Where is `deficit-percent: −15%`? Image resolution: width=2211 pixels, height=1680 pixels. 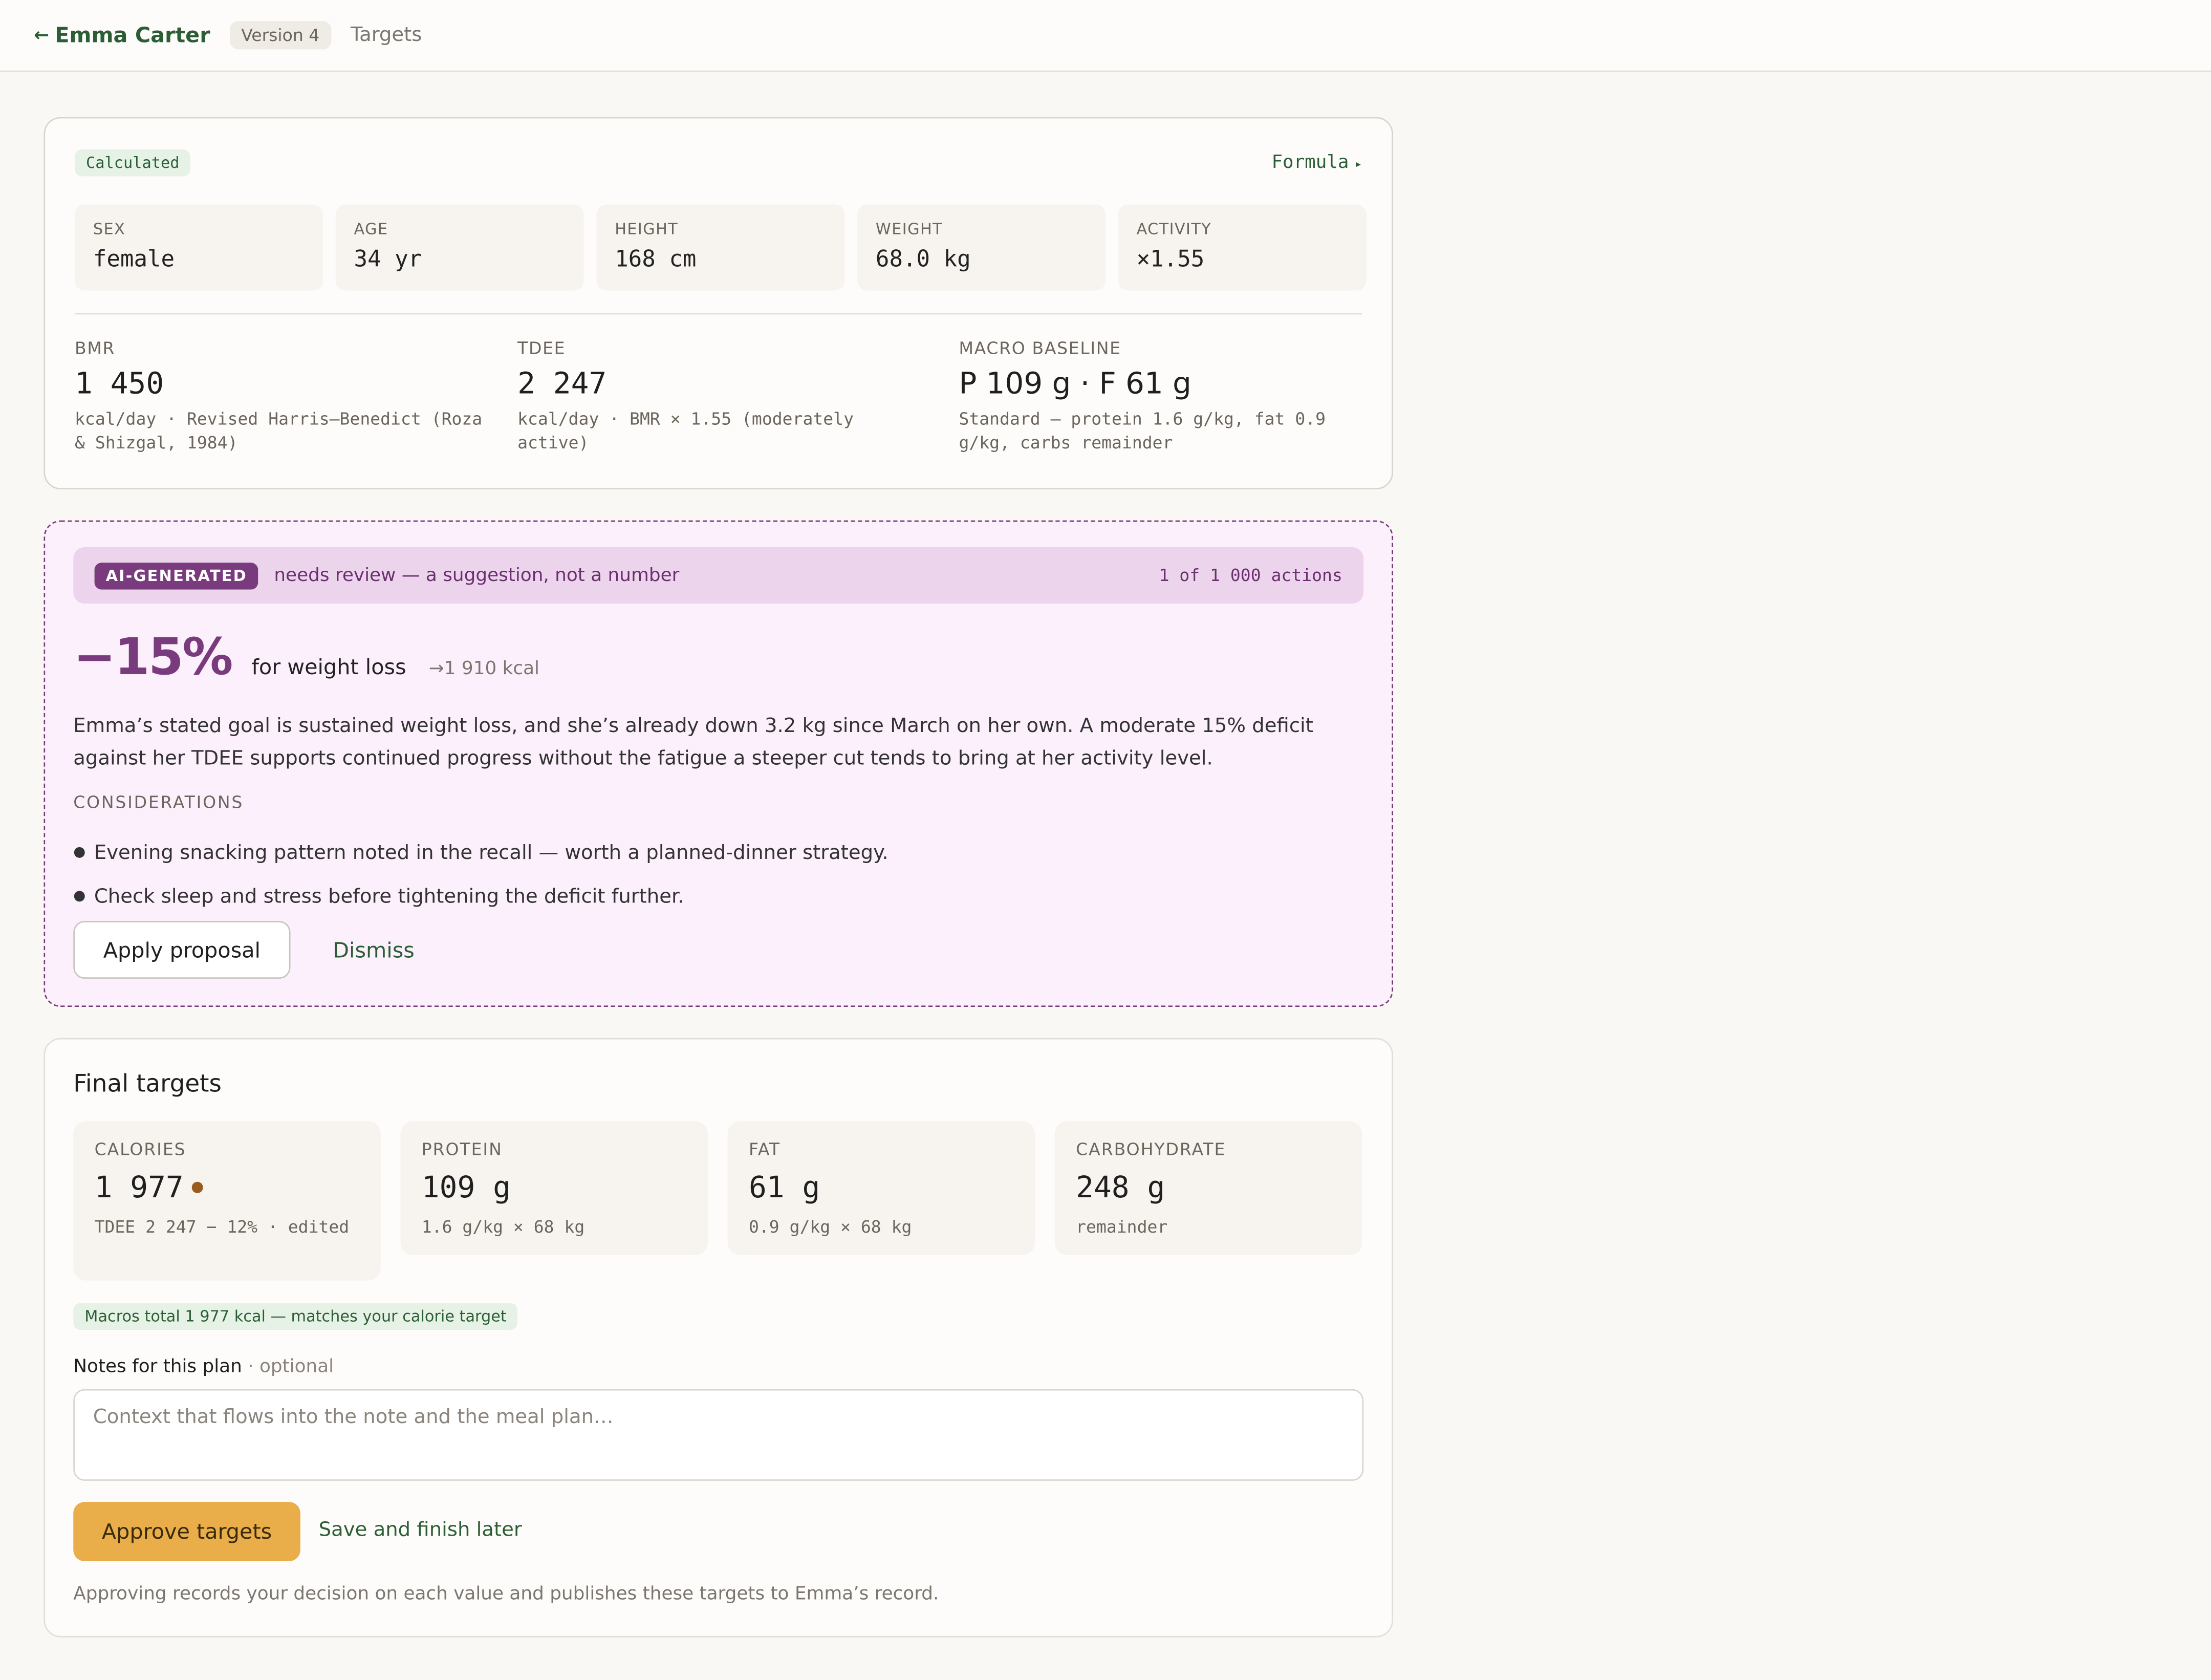 deficit-percent: −15% is located at coordinates (153, 658).